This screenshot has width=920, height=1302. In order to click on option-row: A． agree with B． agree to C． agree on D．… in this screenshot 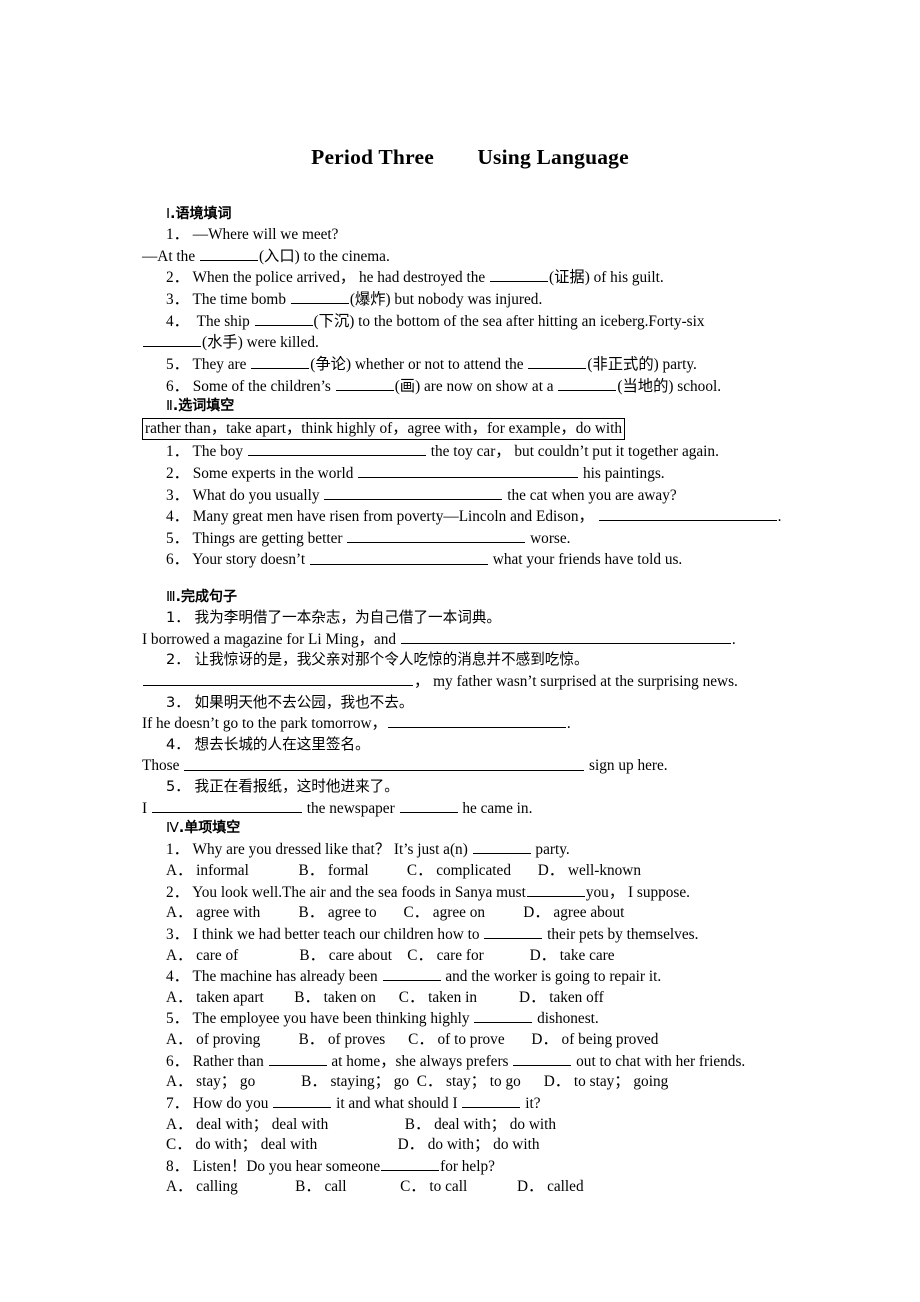, I will do `click(470, 913)`.